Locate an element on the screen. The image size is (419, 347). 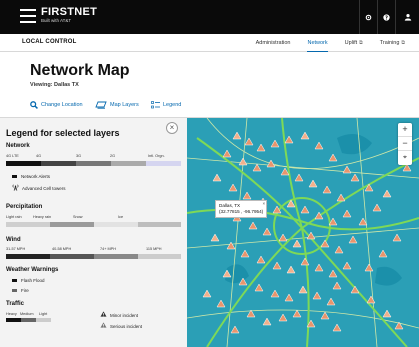
precipitation-section-label: Percipitation is located at coordinates (24, 207).